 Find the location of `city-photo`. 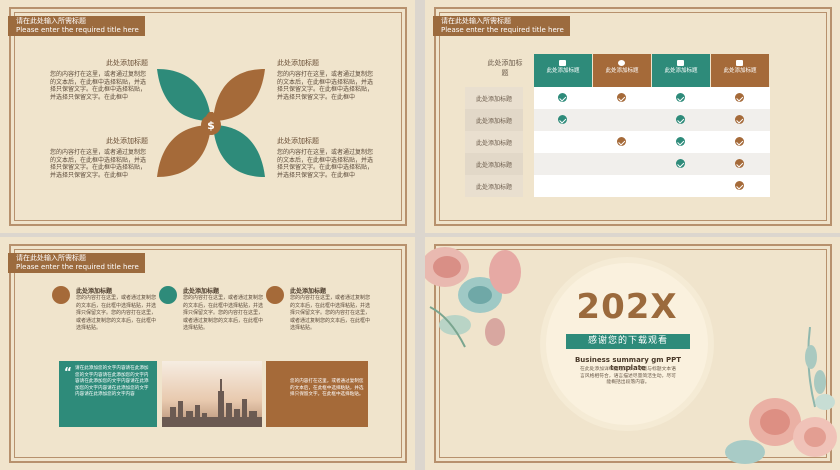

city-photo is located at coordinates (212, 394).